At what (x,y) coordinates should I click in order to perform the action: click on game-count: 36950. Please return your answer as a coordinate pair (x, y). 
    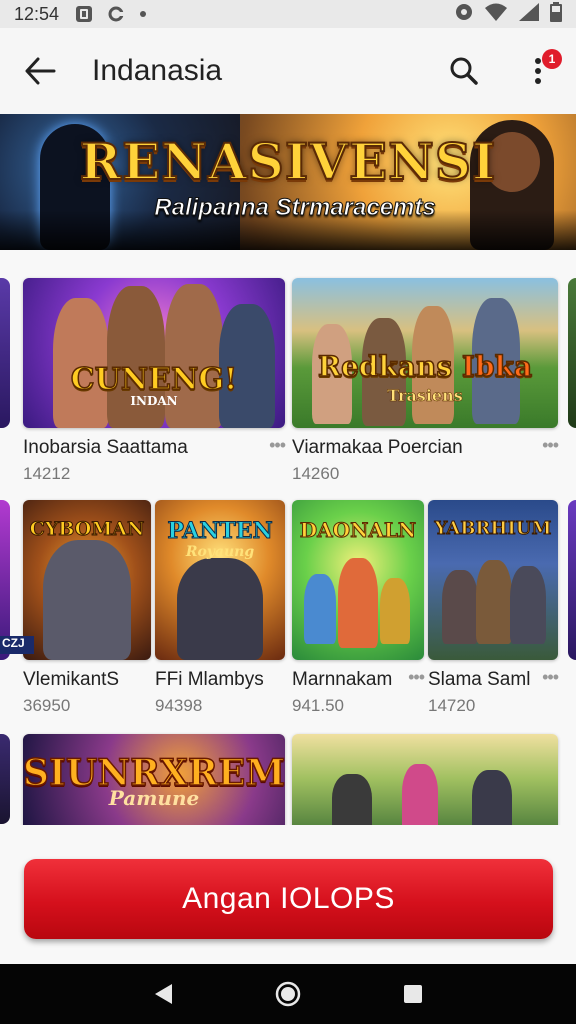
    Looking at the image, I should click on (47, 705).